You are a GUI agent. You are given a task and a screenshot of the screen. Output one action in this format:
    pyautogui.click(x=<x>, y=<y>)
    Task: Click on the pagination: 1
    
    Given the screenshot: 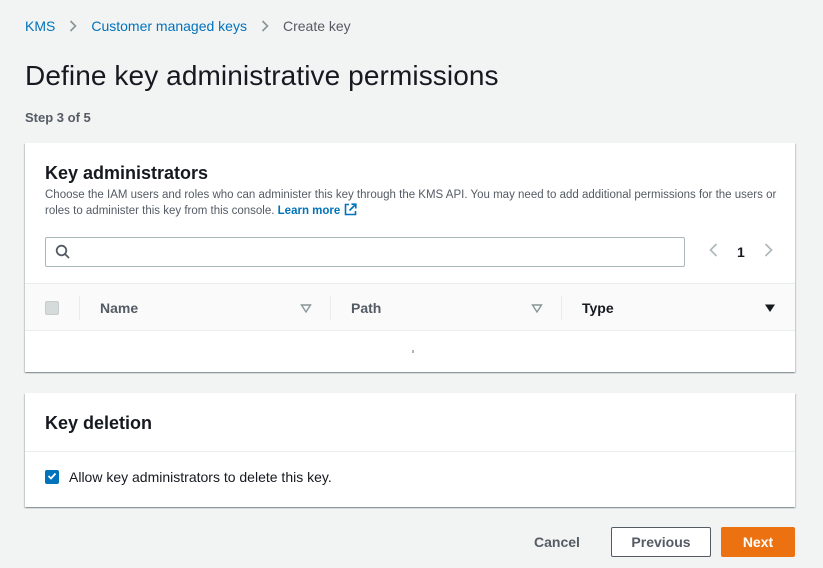 What is the action you would take?
    pyautogui.click(x=741, y=252)
    